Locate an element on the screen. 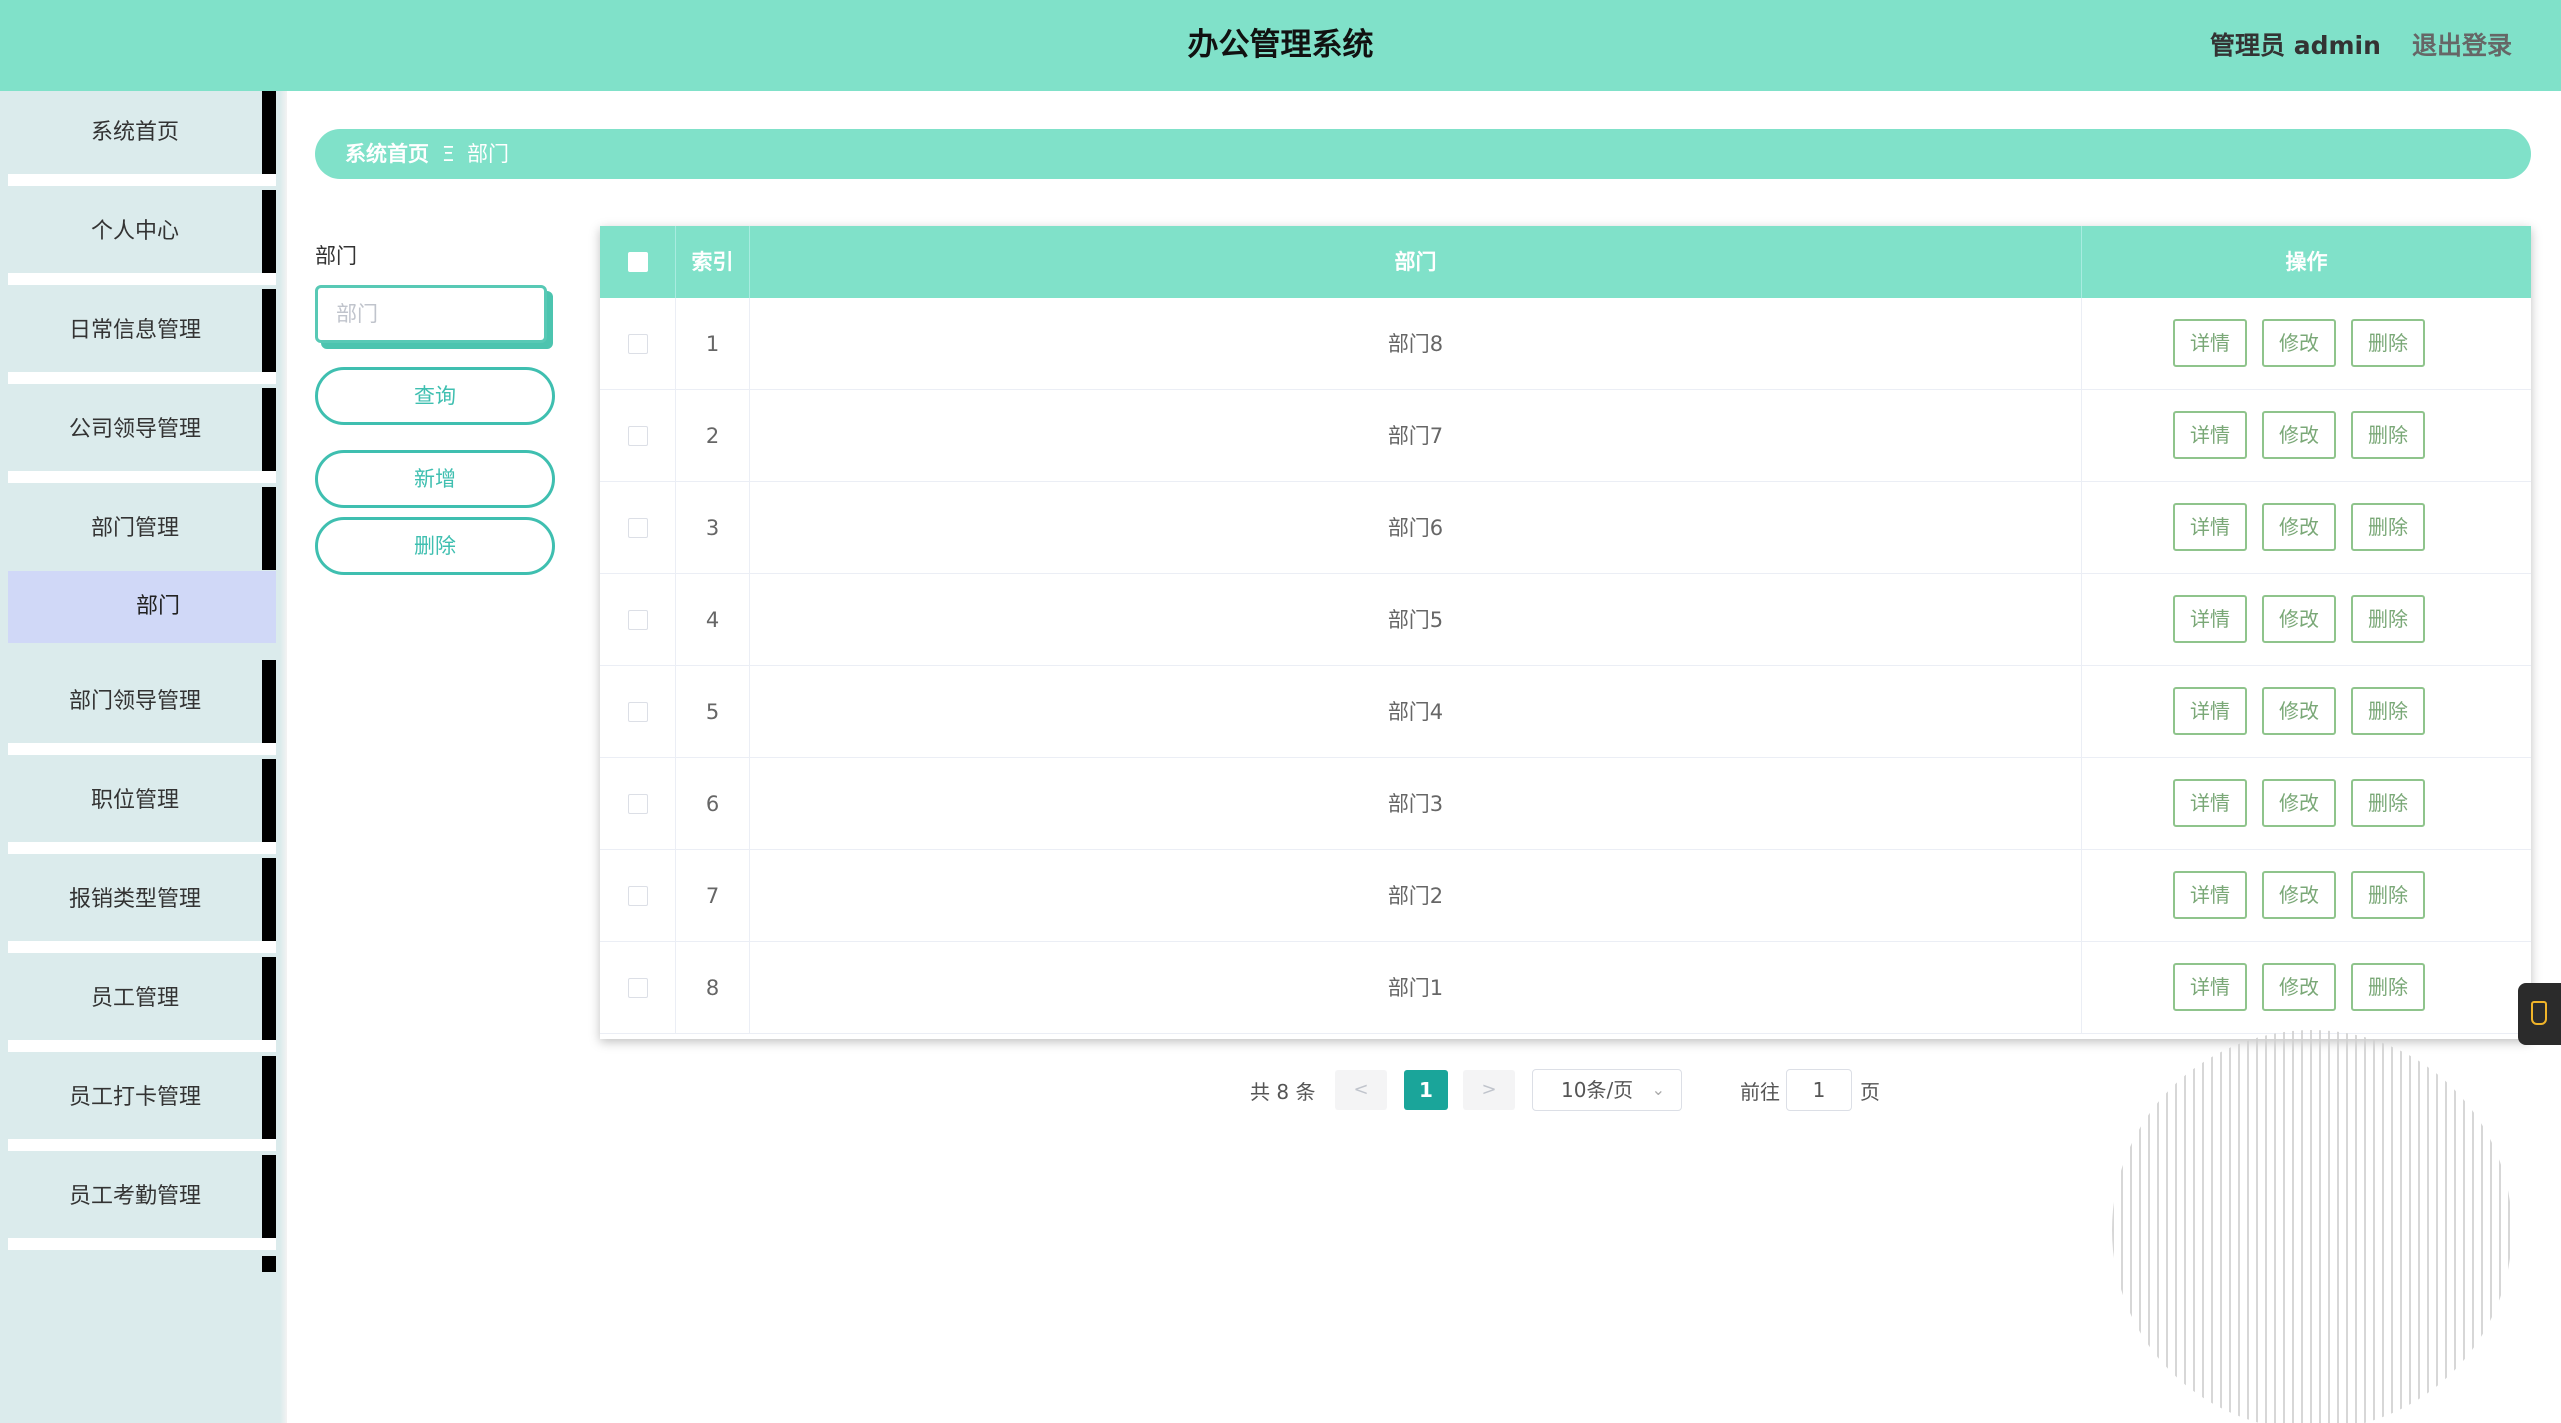 This screenshot has height=1423, width=2561. row-department: 部门6 is located at coordinates (1416, 528).